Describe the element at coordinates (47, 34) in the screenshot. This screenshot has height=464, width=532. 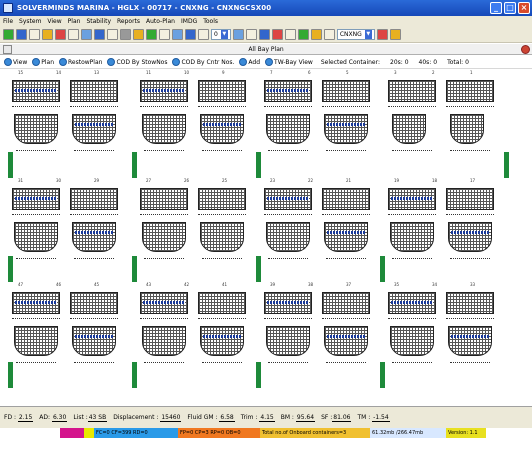
I see `settings-icon` at that location.